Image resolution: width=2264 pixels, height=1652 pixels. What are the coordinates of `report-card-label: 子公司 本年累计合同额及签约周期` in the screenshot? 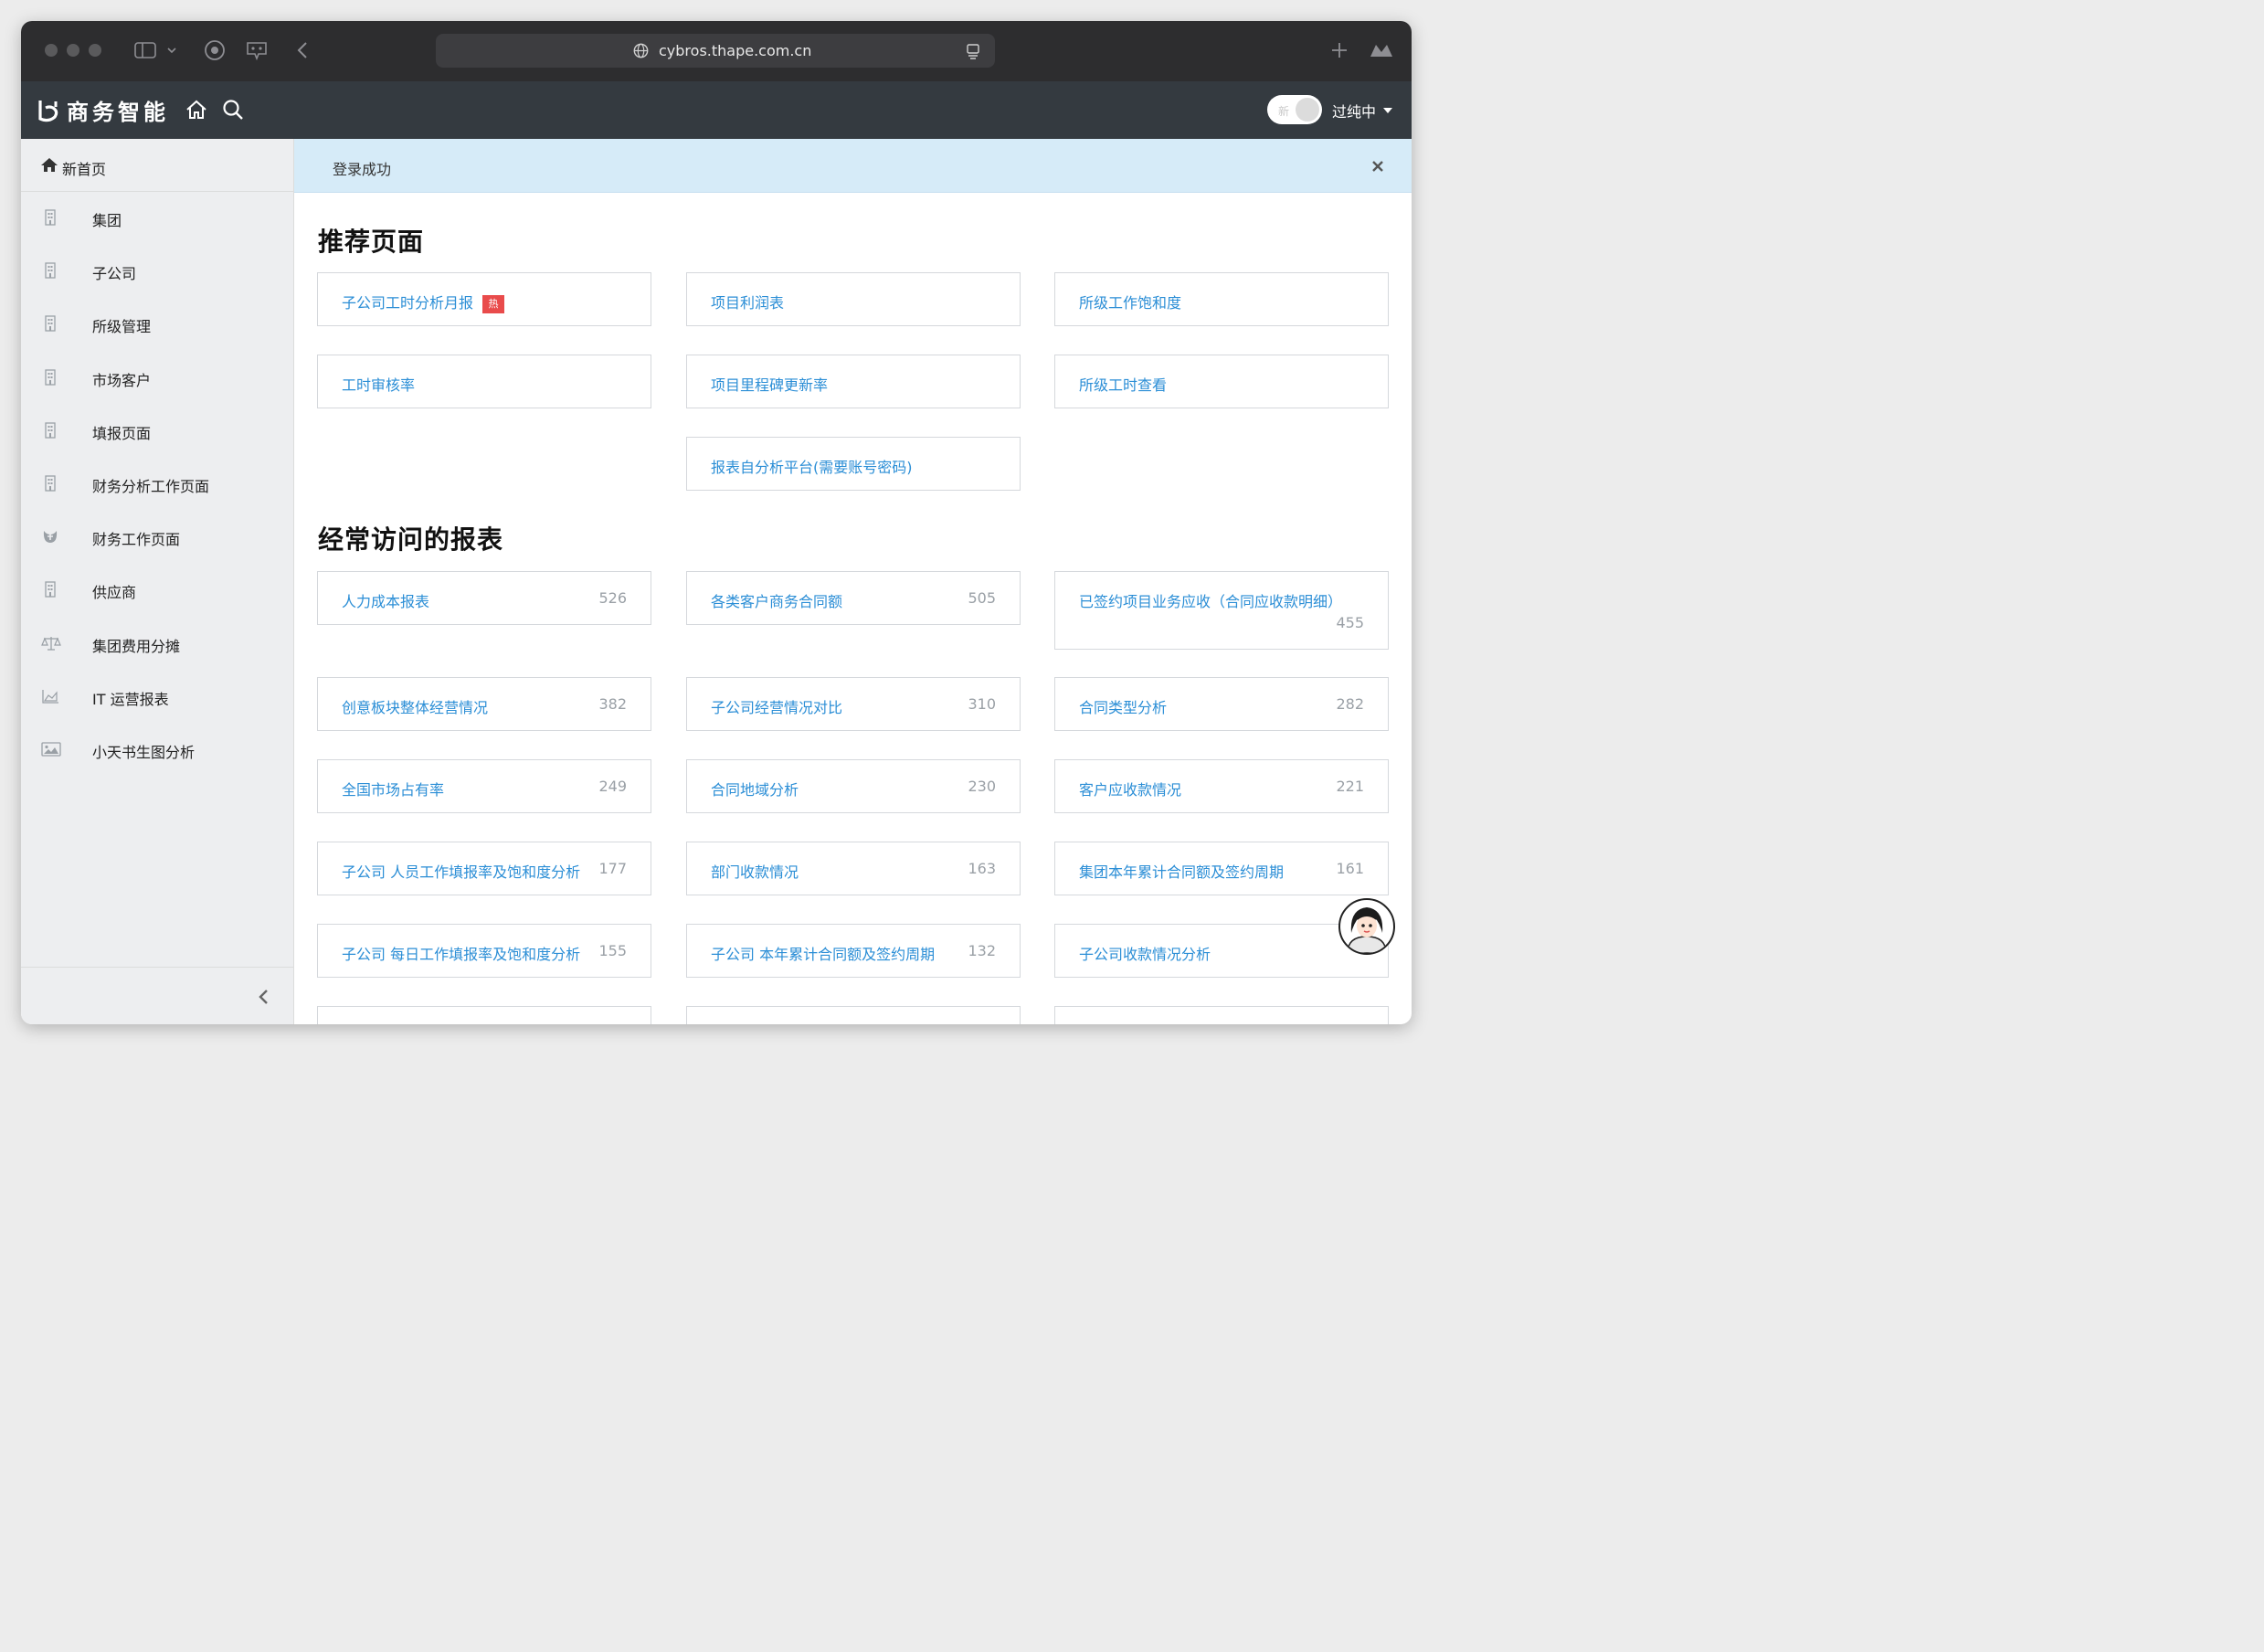 It's located at (823, 955).